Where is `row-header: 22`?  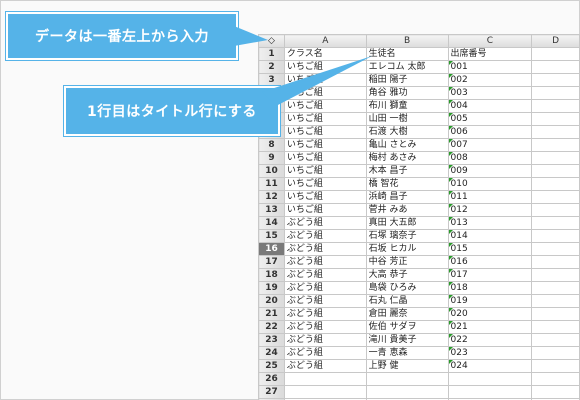 row-header: 22 is located at coordinates (271, 327).